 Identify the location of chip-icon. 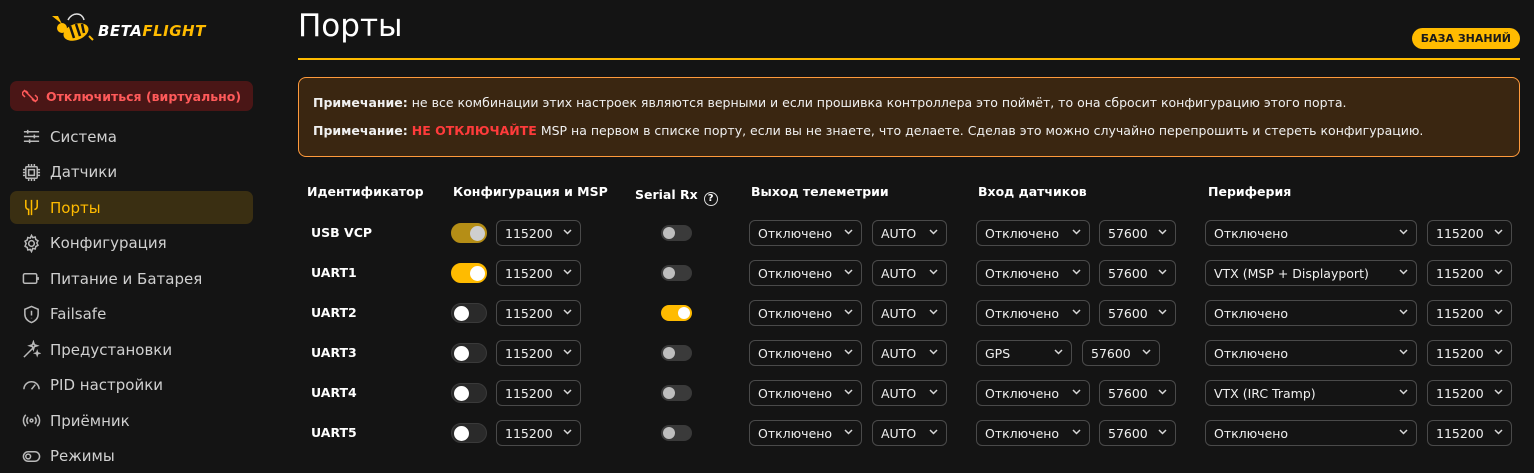
(31, 172).